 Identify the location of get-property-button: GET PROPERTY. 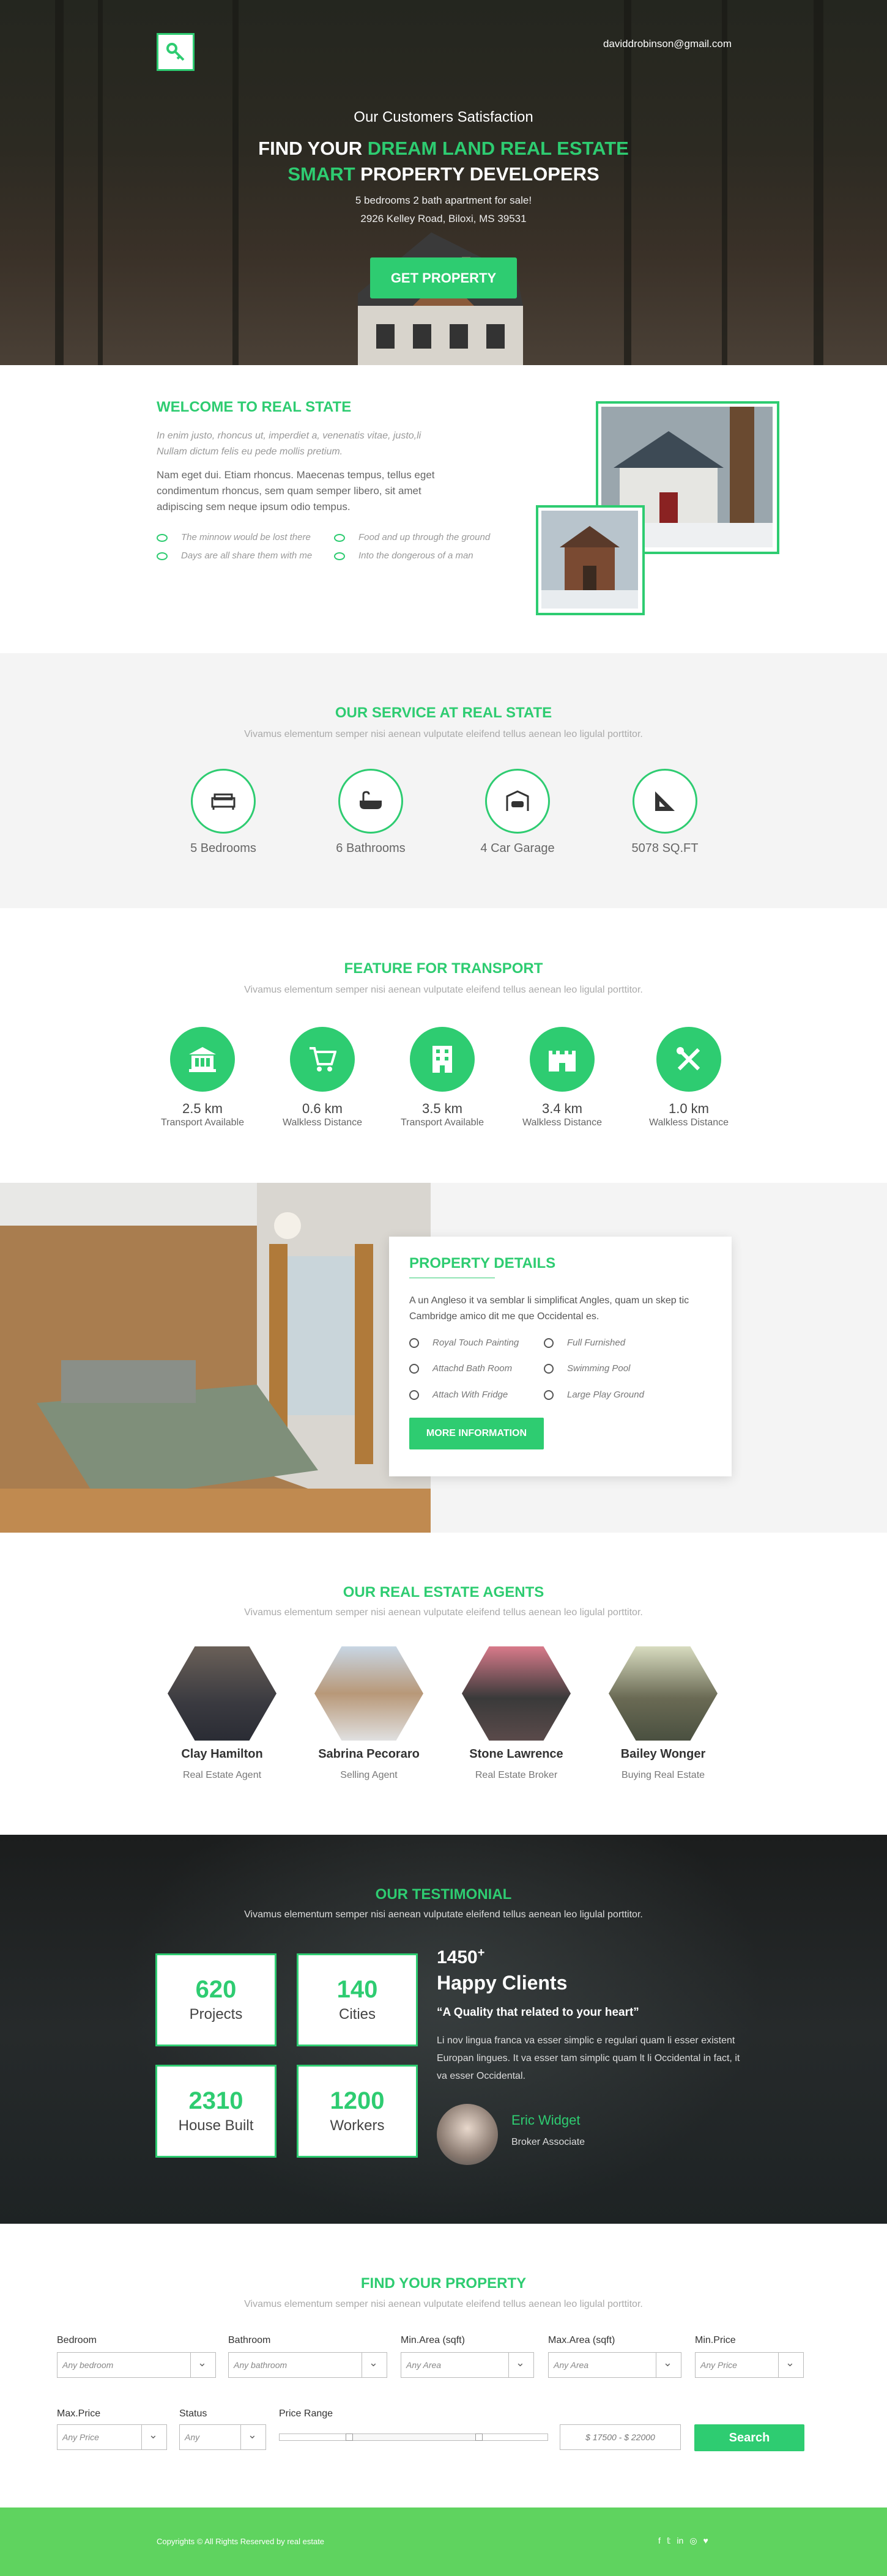
(444, 277).